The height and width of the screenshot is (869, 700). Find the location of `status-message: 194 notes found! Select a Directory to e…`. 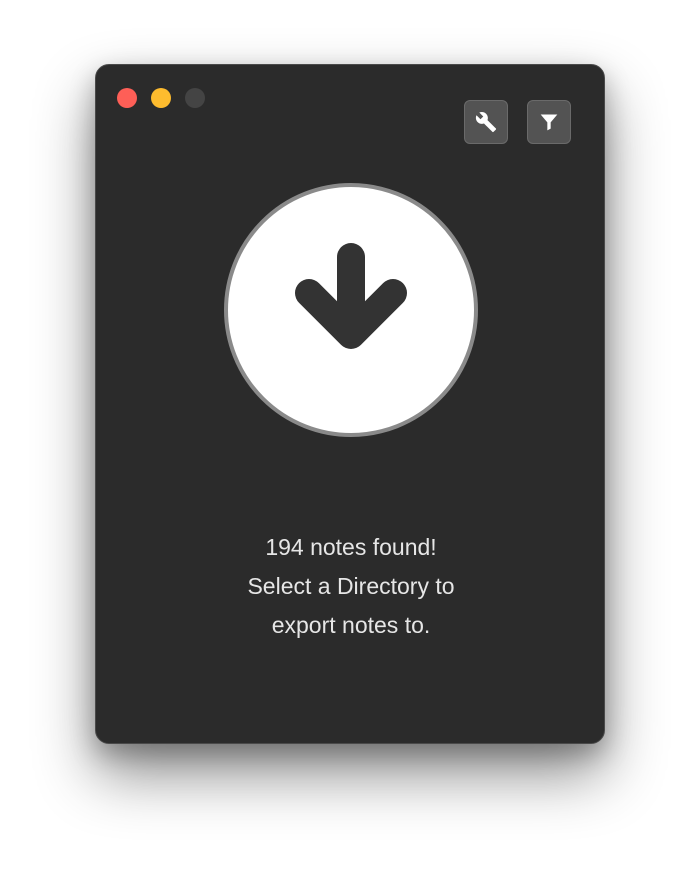

status-message: 194 notes found! Select a Directory to e… is located at coordinates (351, 586).